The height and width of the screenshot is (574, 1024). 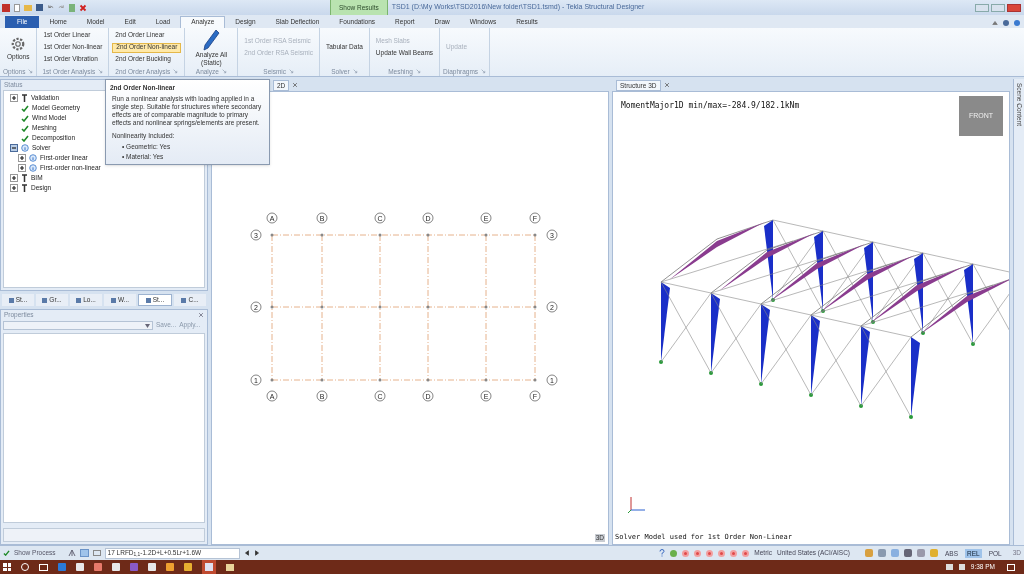 I want to click on check-icon, so click(x=6, y=553).